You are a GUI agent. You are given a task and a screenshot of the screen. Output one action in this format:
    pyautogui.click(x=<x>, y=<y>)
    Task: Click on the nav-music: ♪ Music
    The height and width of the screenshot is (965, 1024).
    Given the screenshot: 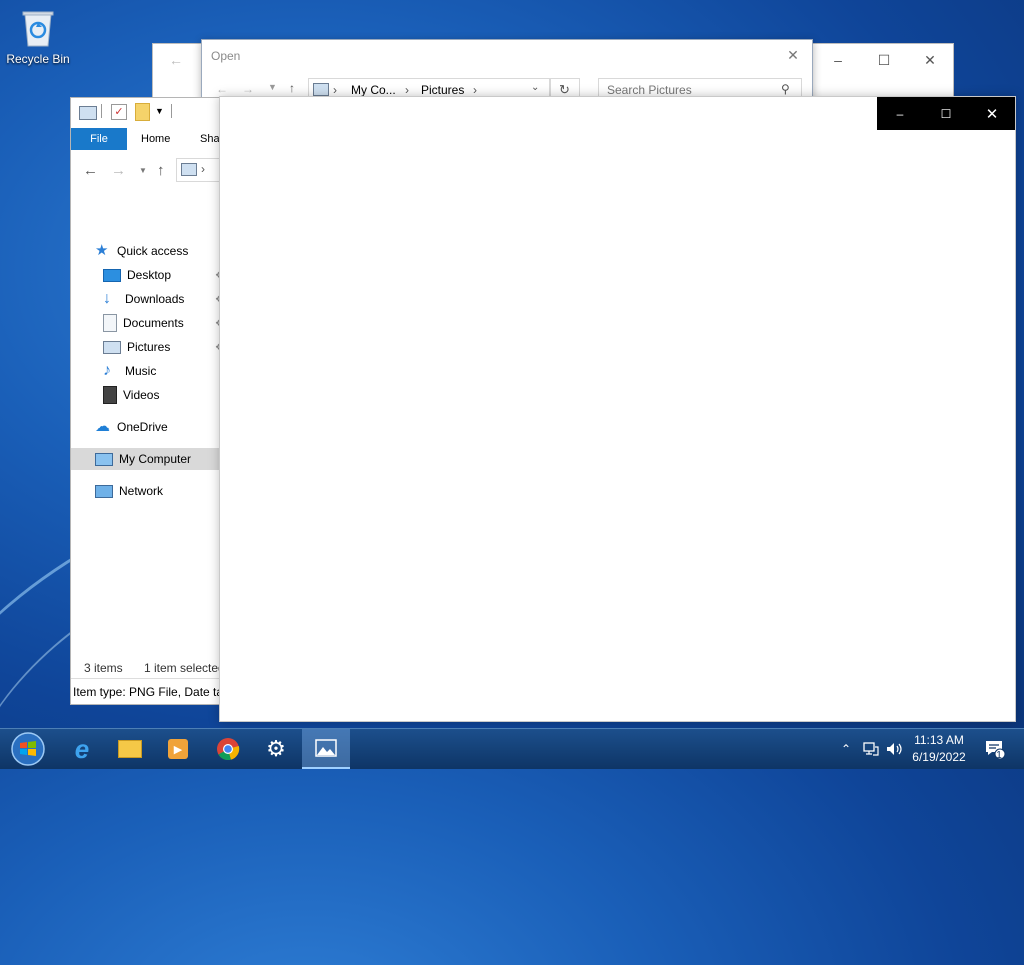 What is the action you would take?
    pyautogui.click(x=129, y=371)
    